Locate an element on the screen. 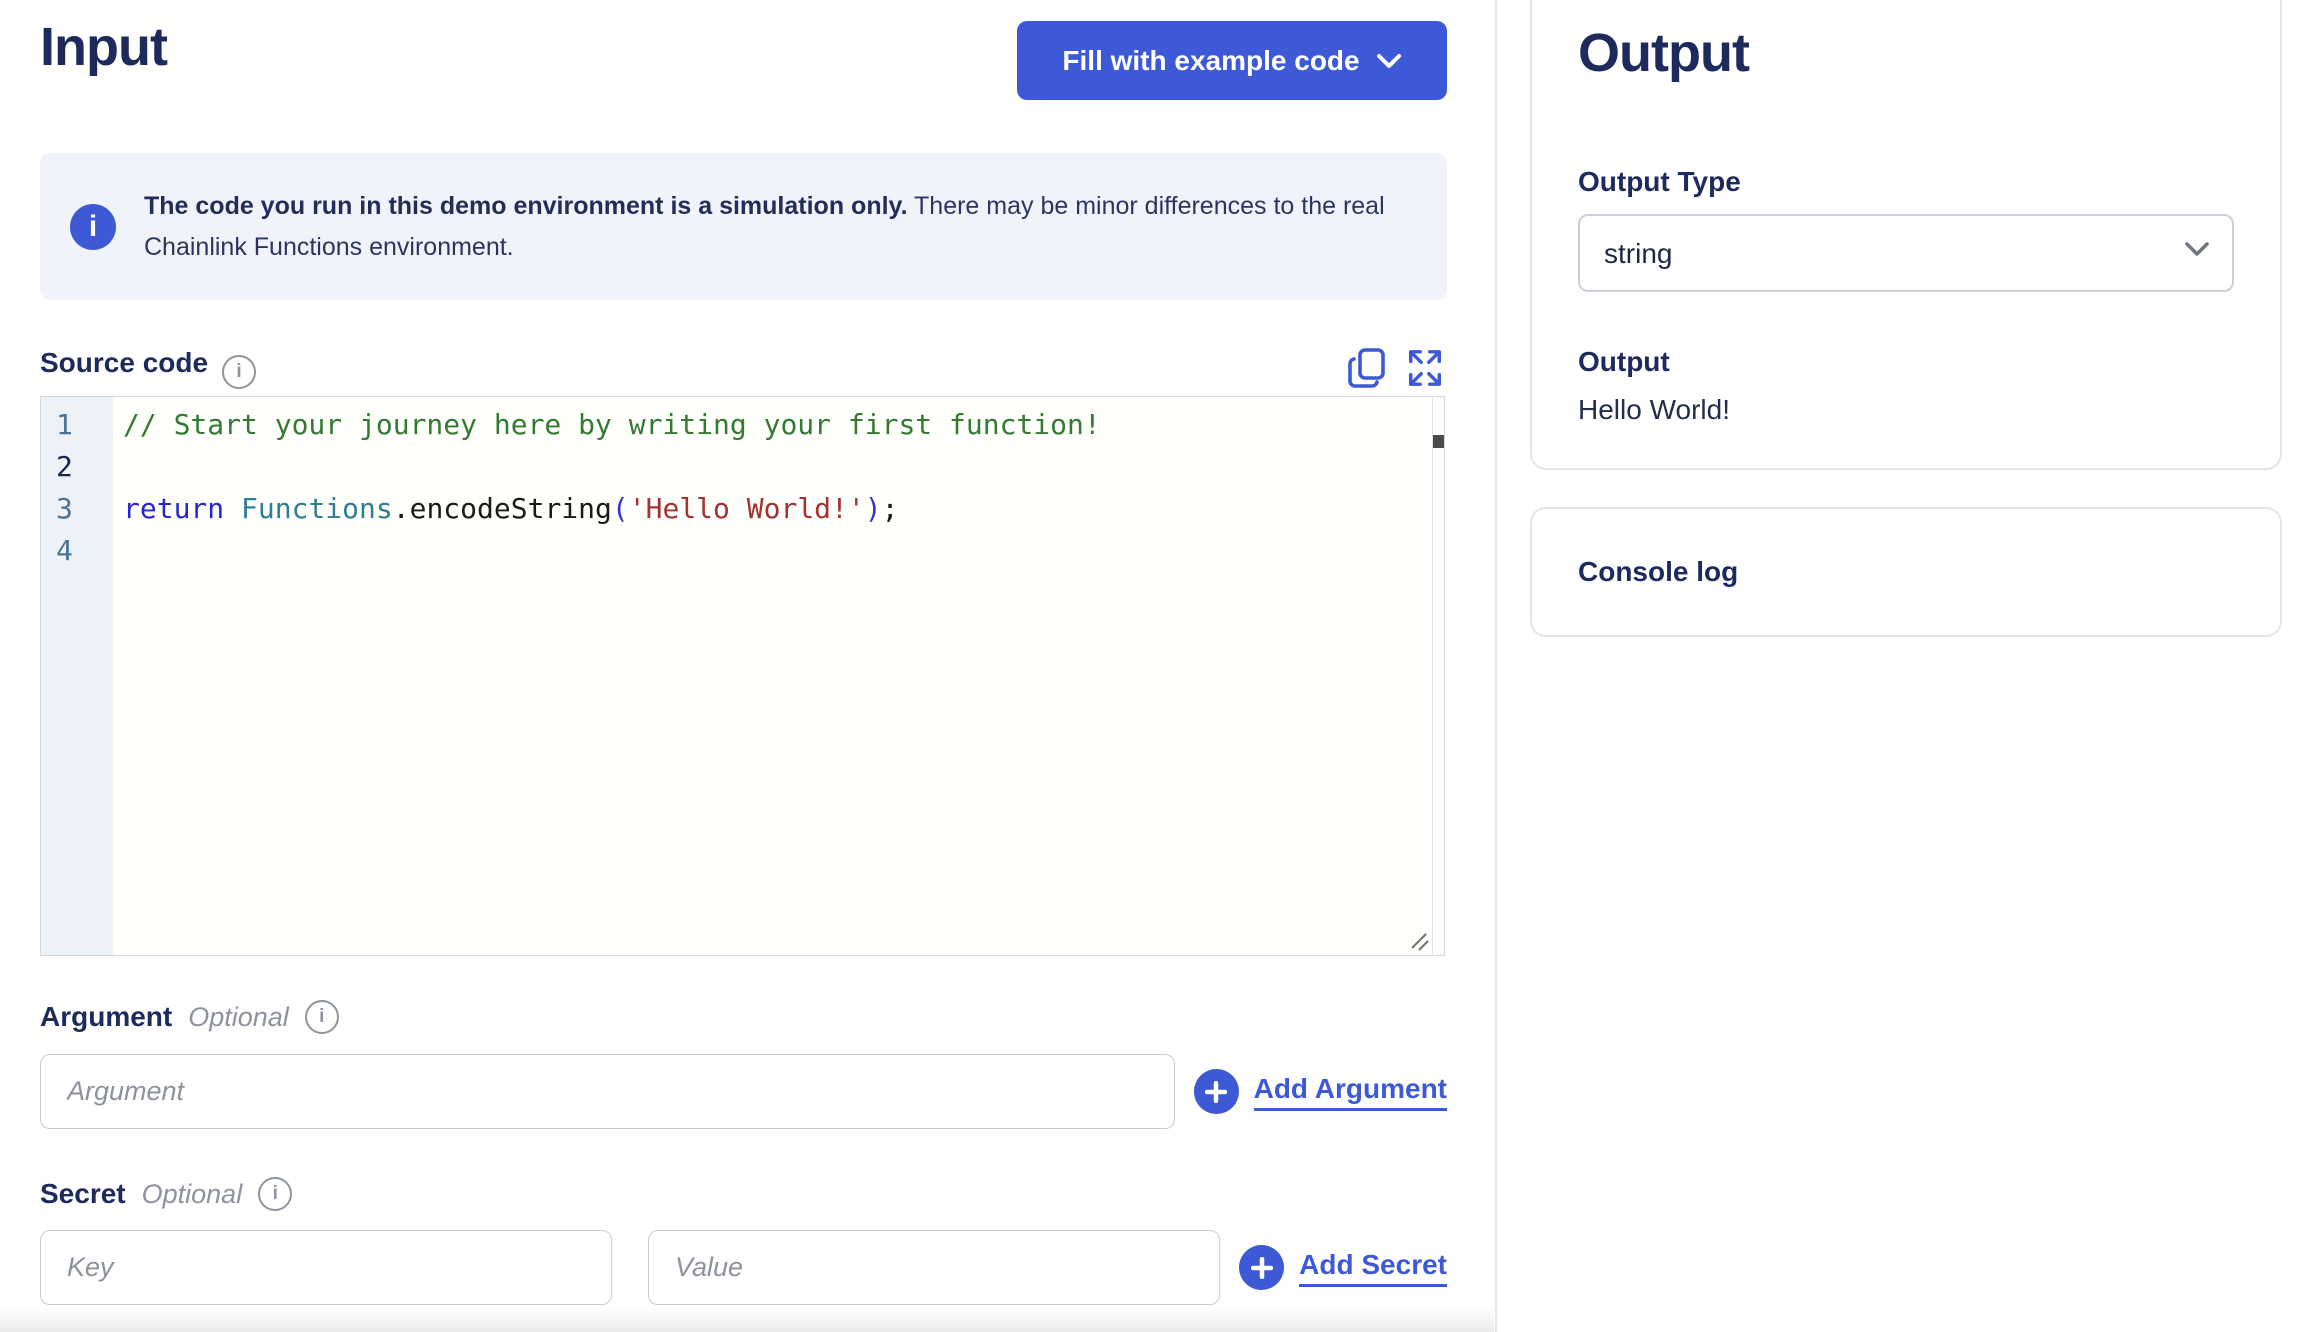 The width and height of the screenshot is (2324, 1332). output-type-label: Output Type is located at coordinates (1659, 181).